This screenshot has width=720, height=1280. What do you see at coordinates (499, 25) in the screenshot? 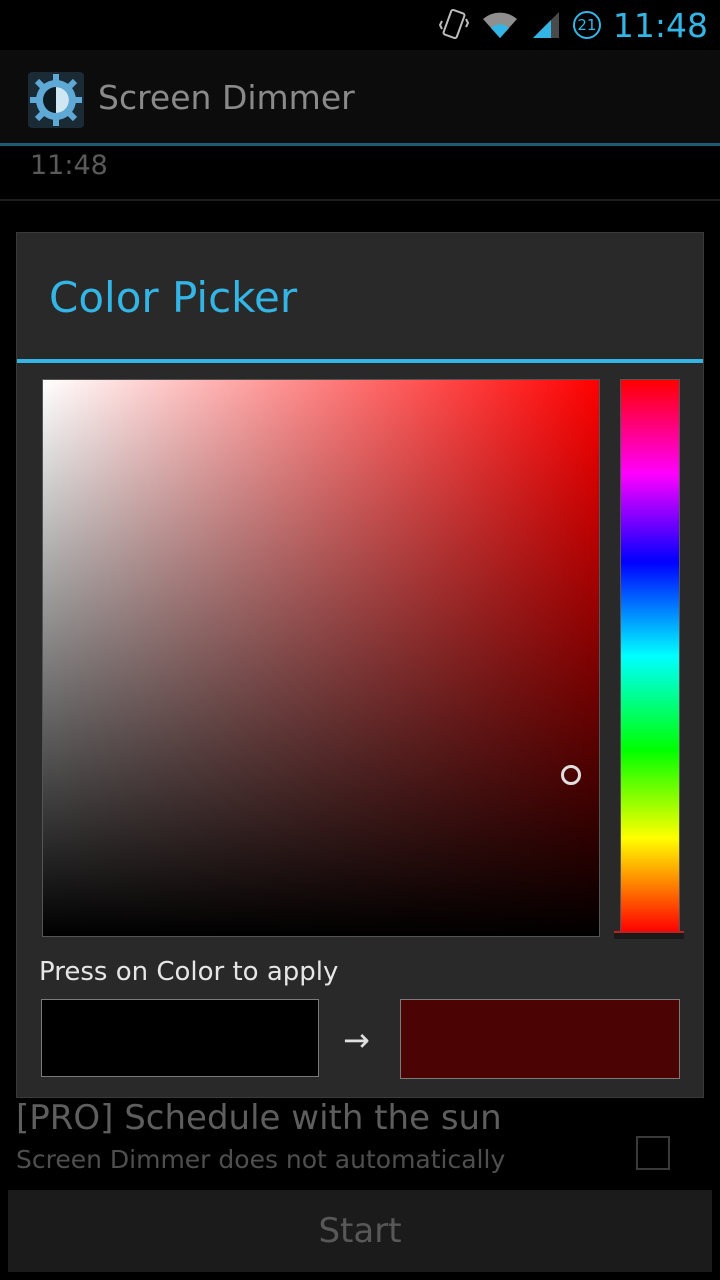
I see `wifi-icon` at bounding box center [499, 25].